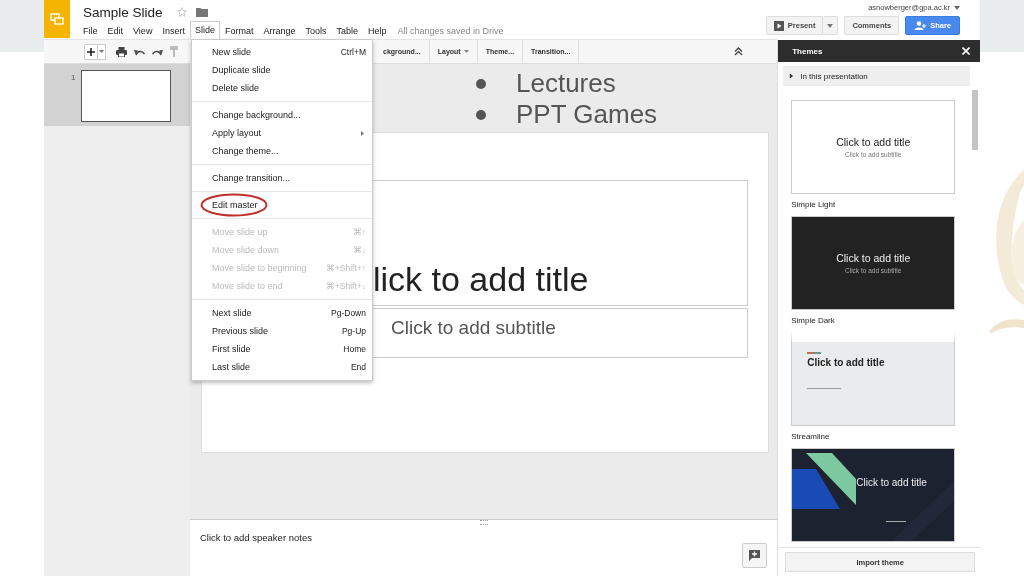  I want to click on menu-option: Previous slide Pg-Up, so click(282, 331).